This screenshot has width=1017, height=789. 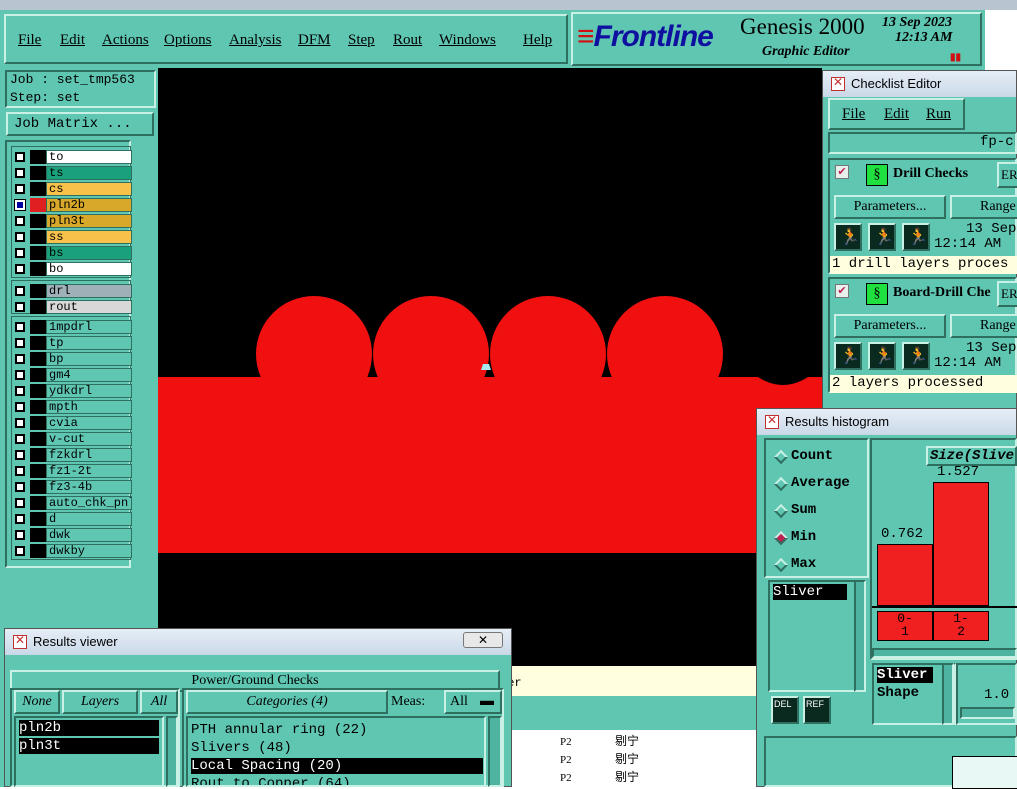 What do you see at coordinates (89, 471) in the screenshot?
I see `layer-name: fz1-2t` at bounding box center [89, 471].